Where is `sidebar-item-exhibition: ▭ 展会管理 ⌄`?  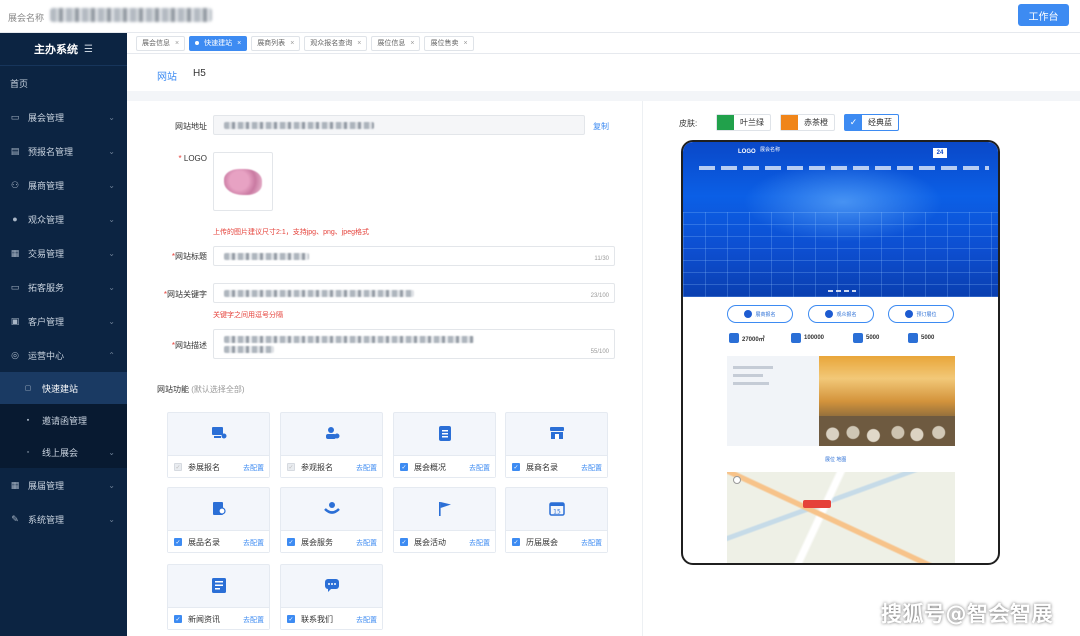
sidebar-item-exhibition: ▭ 展会管理 ⌄ is located at coordinates (63, 117).